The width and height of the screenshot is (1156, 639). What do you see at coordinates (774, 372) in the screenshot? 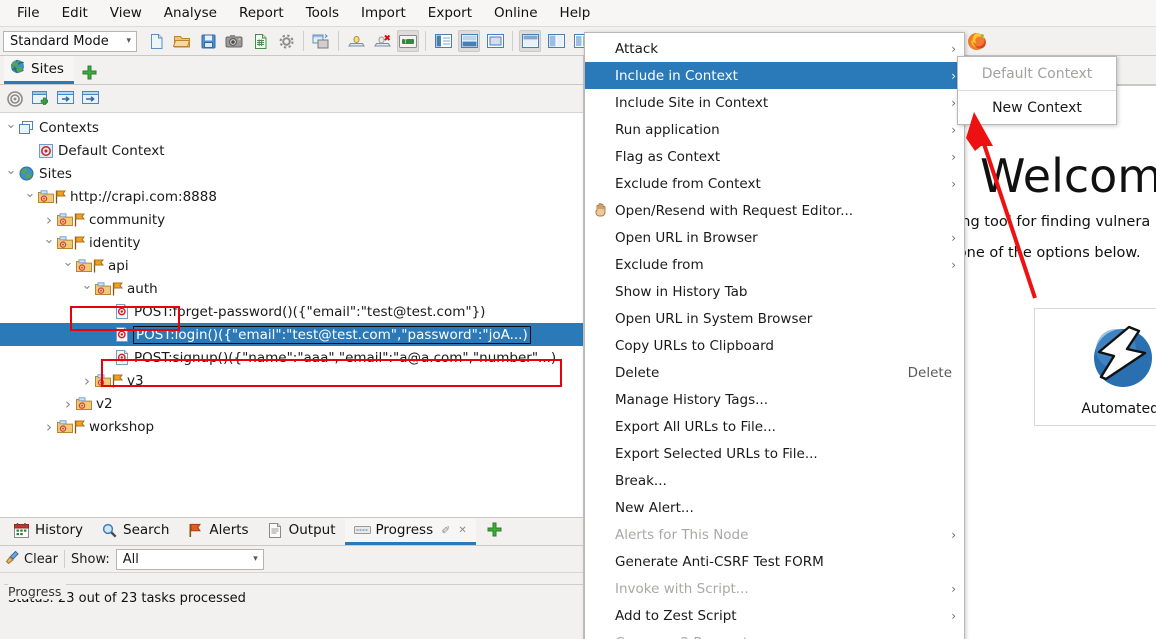
I see `context-menu-item: Delete Delete` at bounding box center [774, 372].